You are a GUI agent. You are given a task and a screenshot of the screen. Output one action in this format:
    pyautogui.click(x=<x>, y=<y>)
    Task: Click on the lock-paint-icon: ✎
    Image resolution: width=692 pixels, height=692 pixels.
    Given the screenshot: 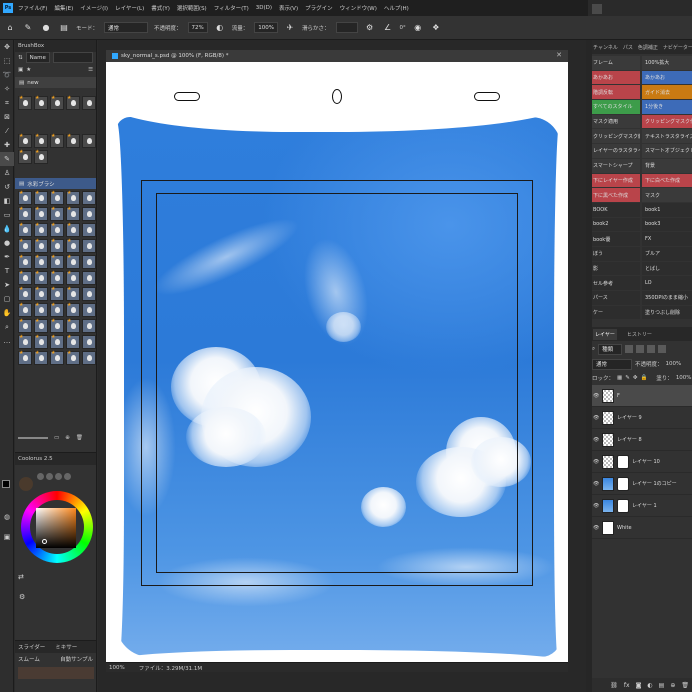 What is the action you would take?
    pyautogui.click(x=627, y=378)
    